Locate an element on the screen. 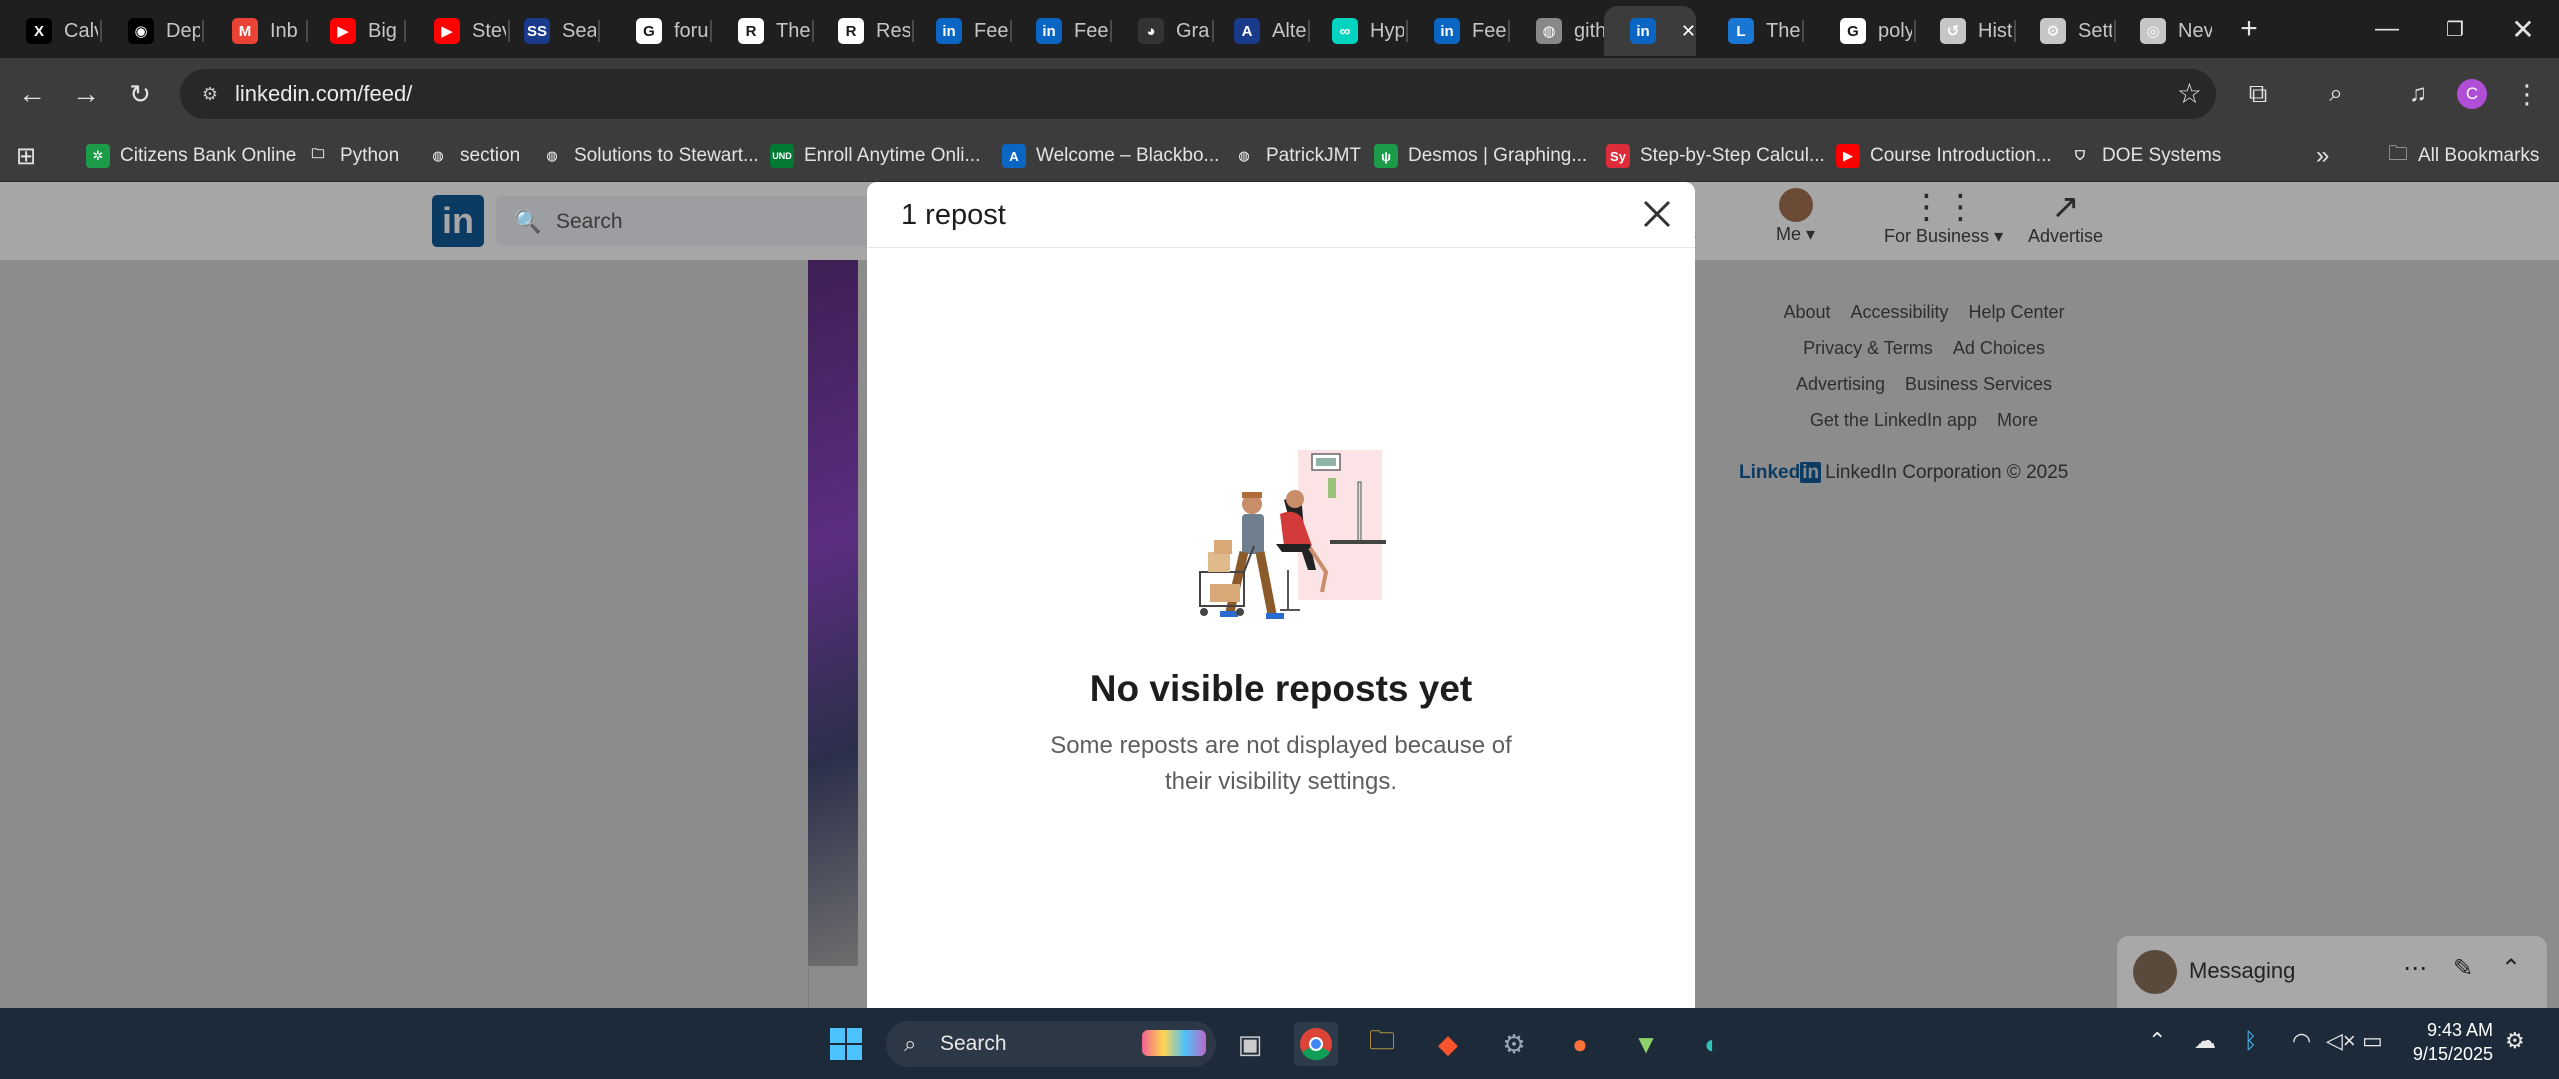  new-tab-button: + is located at coordinates (2249, 29).